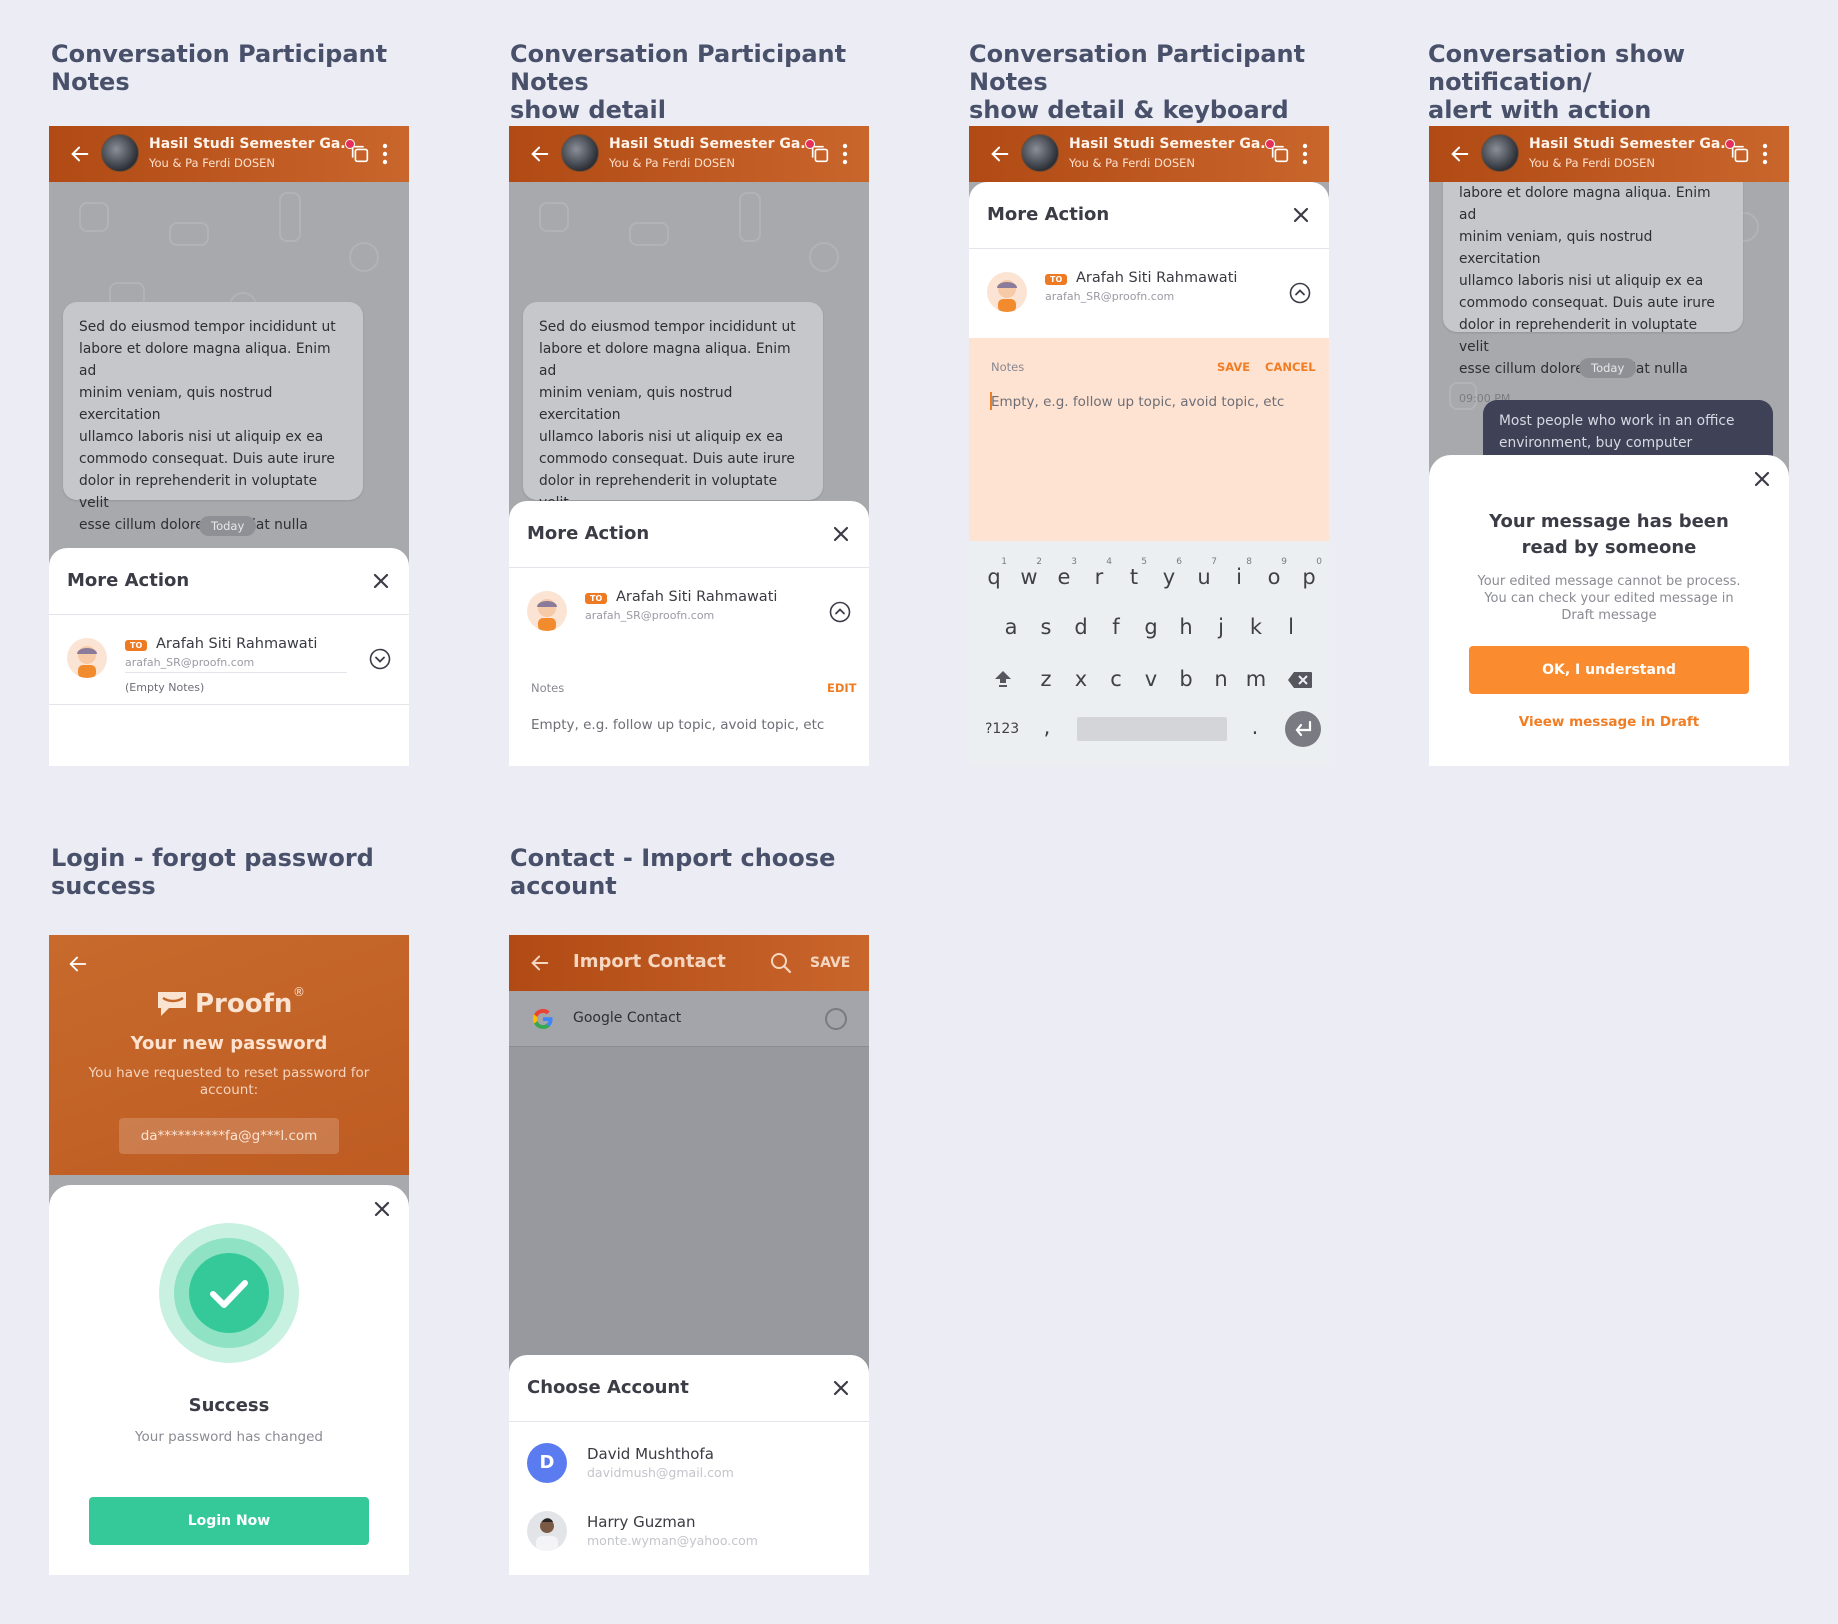 This screenshot has height=1624, width=1838. I want to click on key-r: 4r, so click(1099, 573).